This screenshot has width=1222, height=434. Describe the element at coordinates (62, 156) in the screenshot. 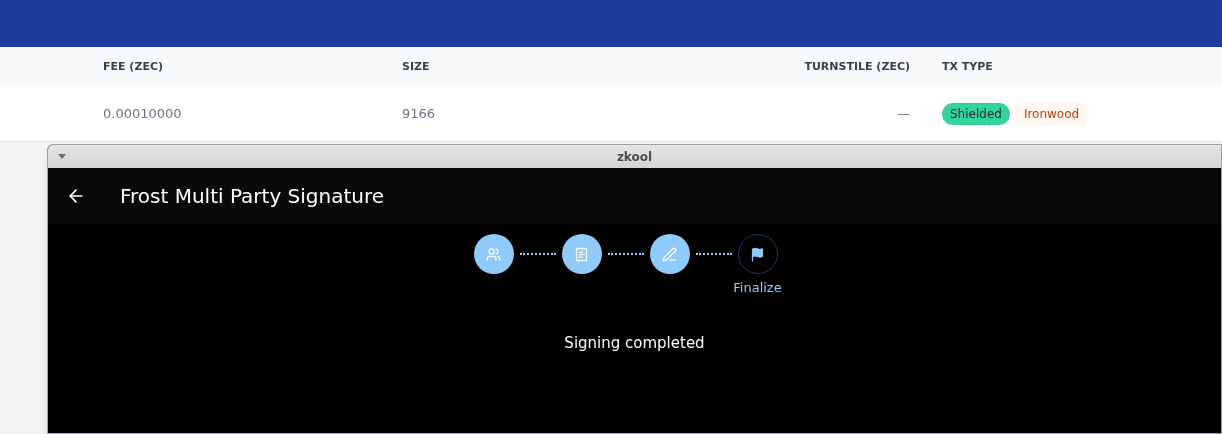

I see `dropdown-icon` at that location.